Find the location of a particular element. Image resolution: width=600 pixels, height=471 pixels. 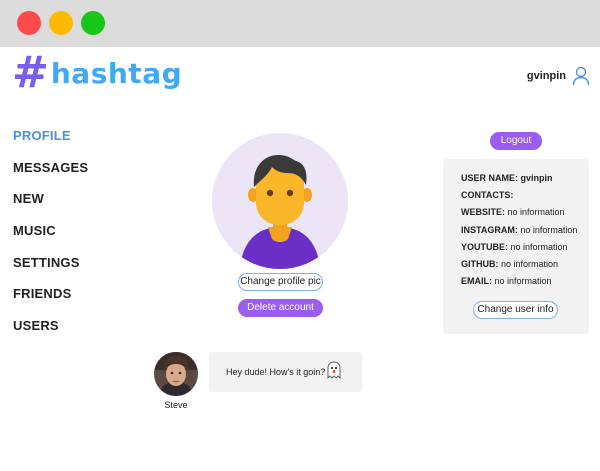

user-icon is located at coordinates (581, 76).